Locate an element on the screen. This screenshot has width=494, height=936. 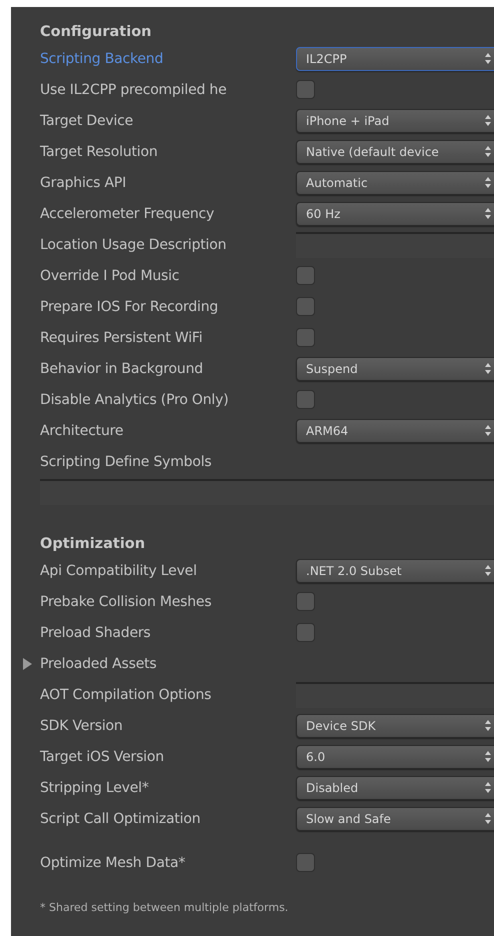
setting-label: Optimize Mesh Data* is located at coordinates (113, 862).